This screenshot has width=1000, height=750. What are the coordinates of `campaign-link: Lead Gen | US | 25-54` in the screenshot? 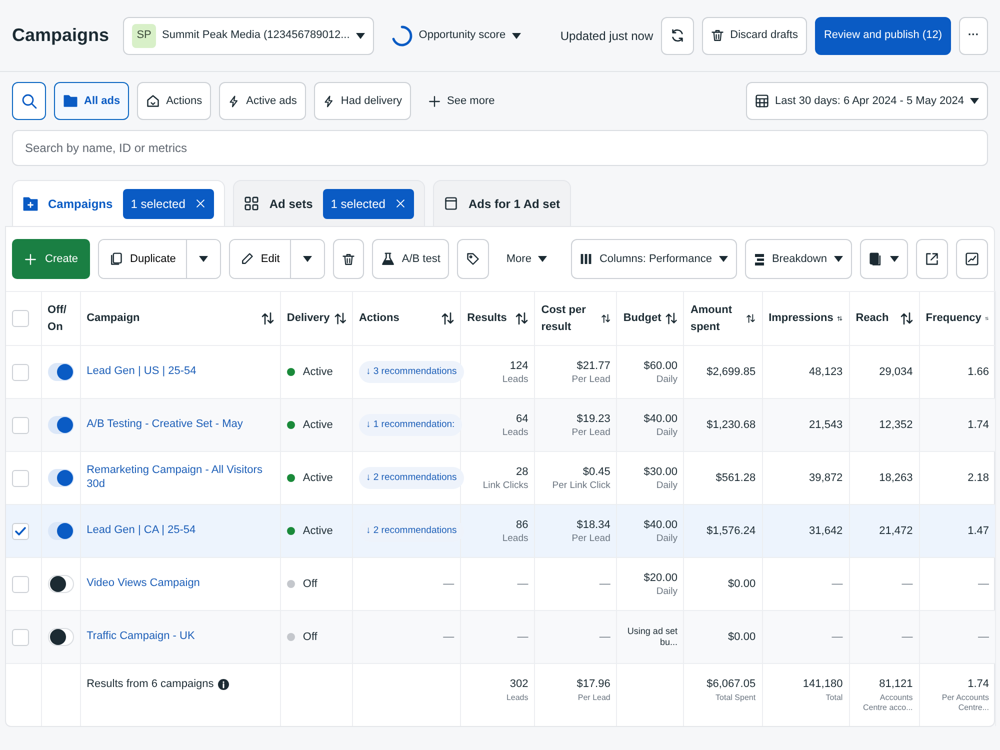 It's located at (180, 372).